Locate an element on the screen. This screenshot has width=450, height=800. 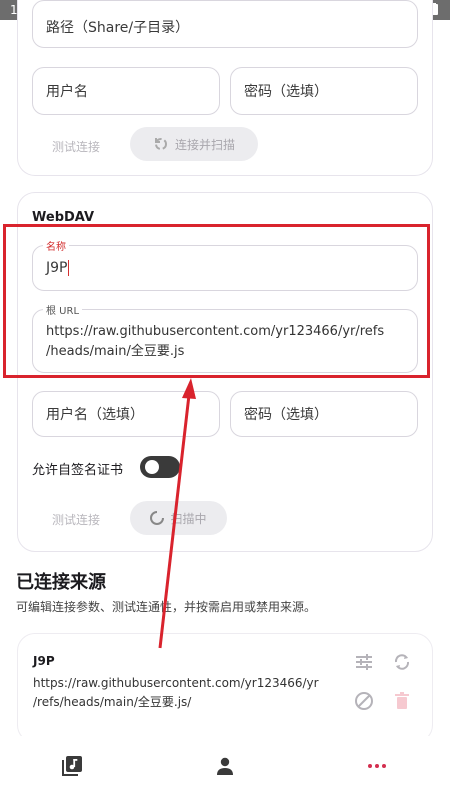
sync-icon is located at coordinates (160, 144).